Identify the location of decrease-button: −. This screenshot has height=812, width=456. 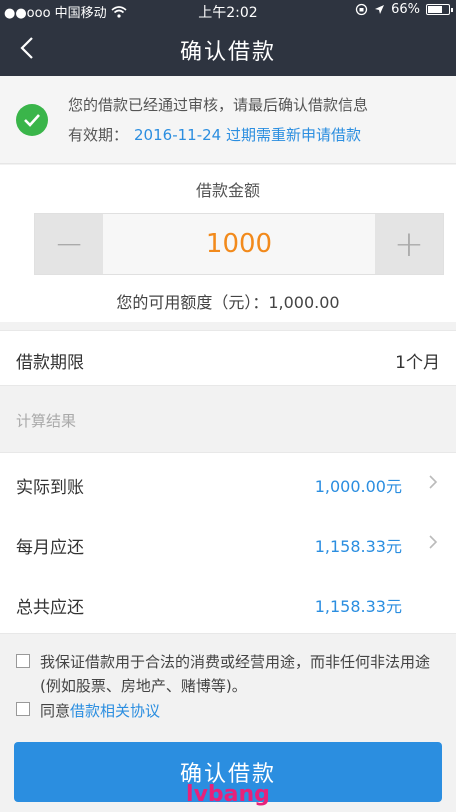
(69, 244).